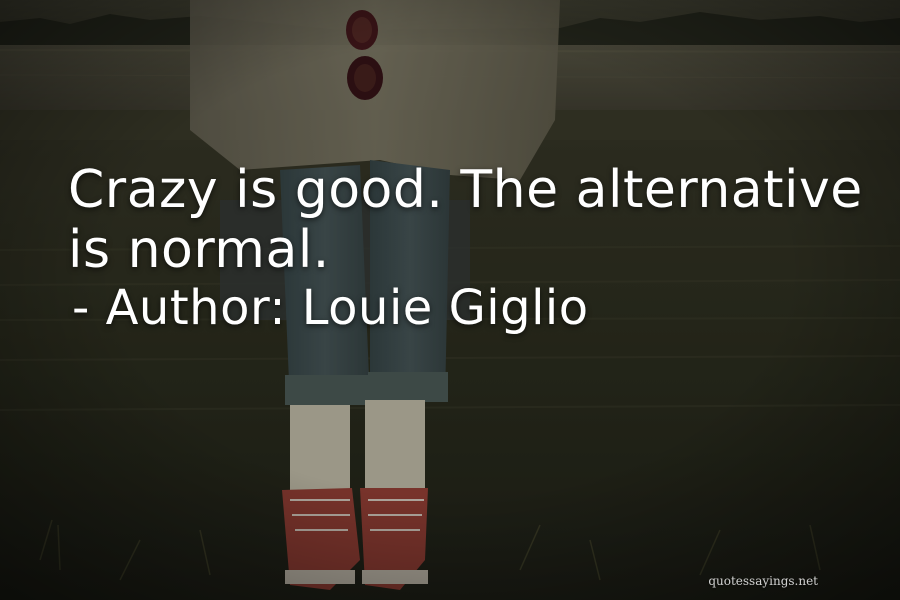 This screenshot has height=600, width=900. Describe the element at coordinates (445, 308) in the screenshot. I see `author-name: Louie Giglio` at that location.